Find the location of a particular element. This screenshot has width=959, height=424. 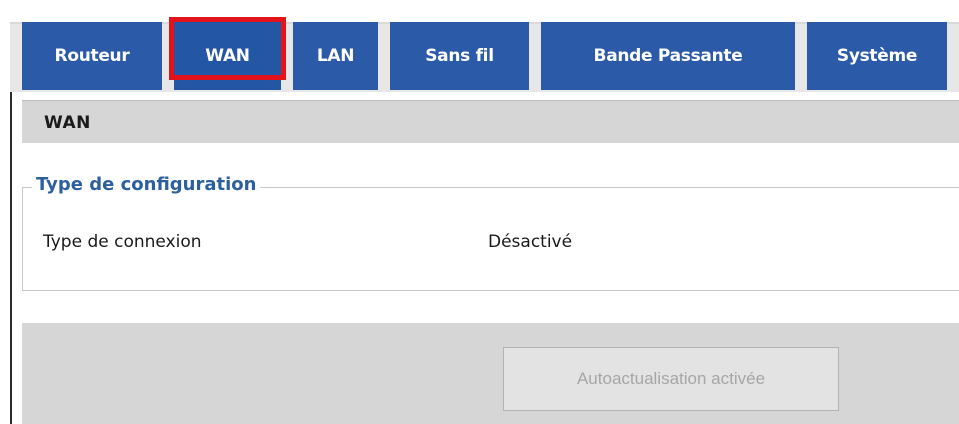

tab-highlight-box is located at coordinates (227, 48).